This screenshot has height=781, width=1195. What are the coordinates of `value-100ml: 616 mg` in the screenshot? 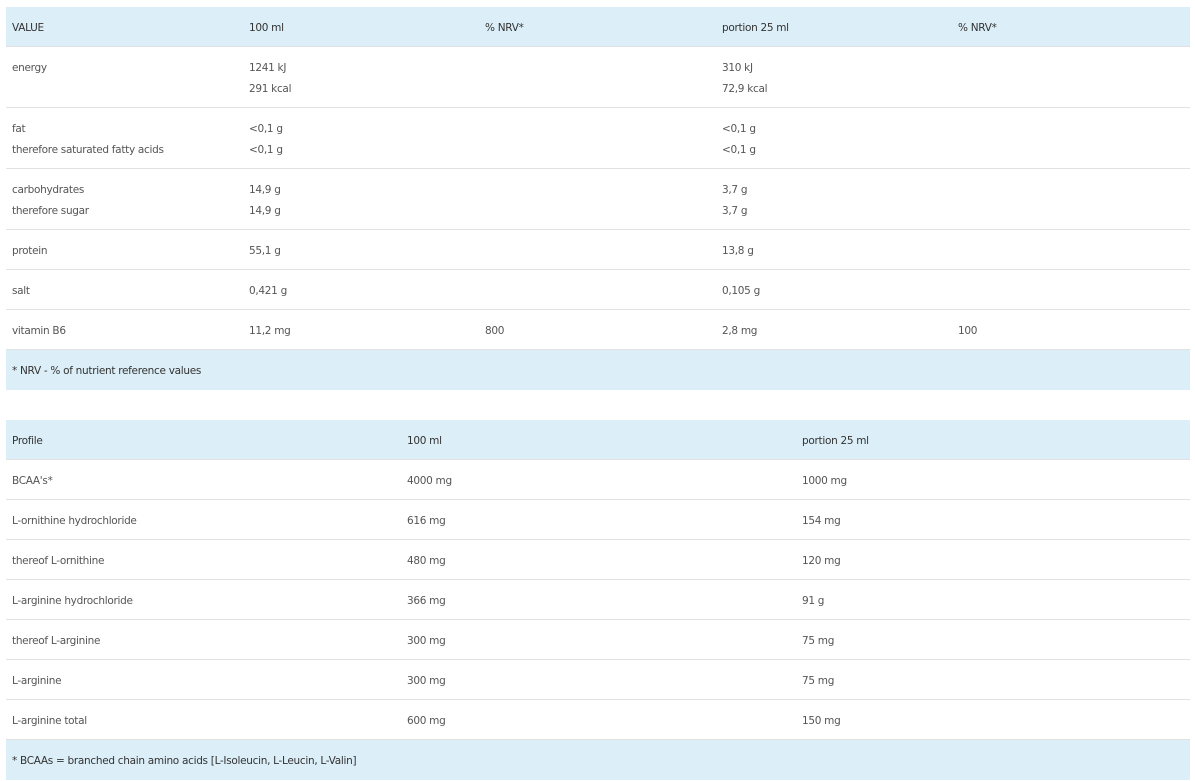 It's located at (426, 521).